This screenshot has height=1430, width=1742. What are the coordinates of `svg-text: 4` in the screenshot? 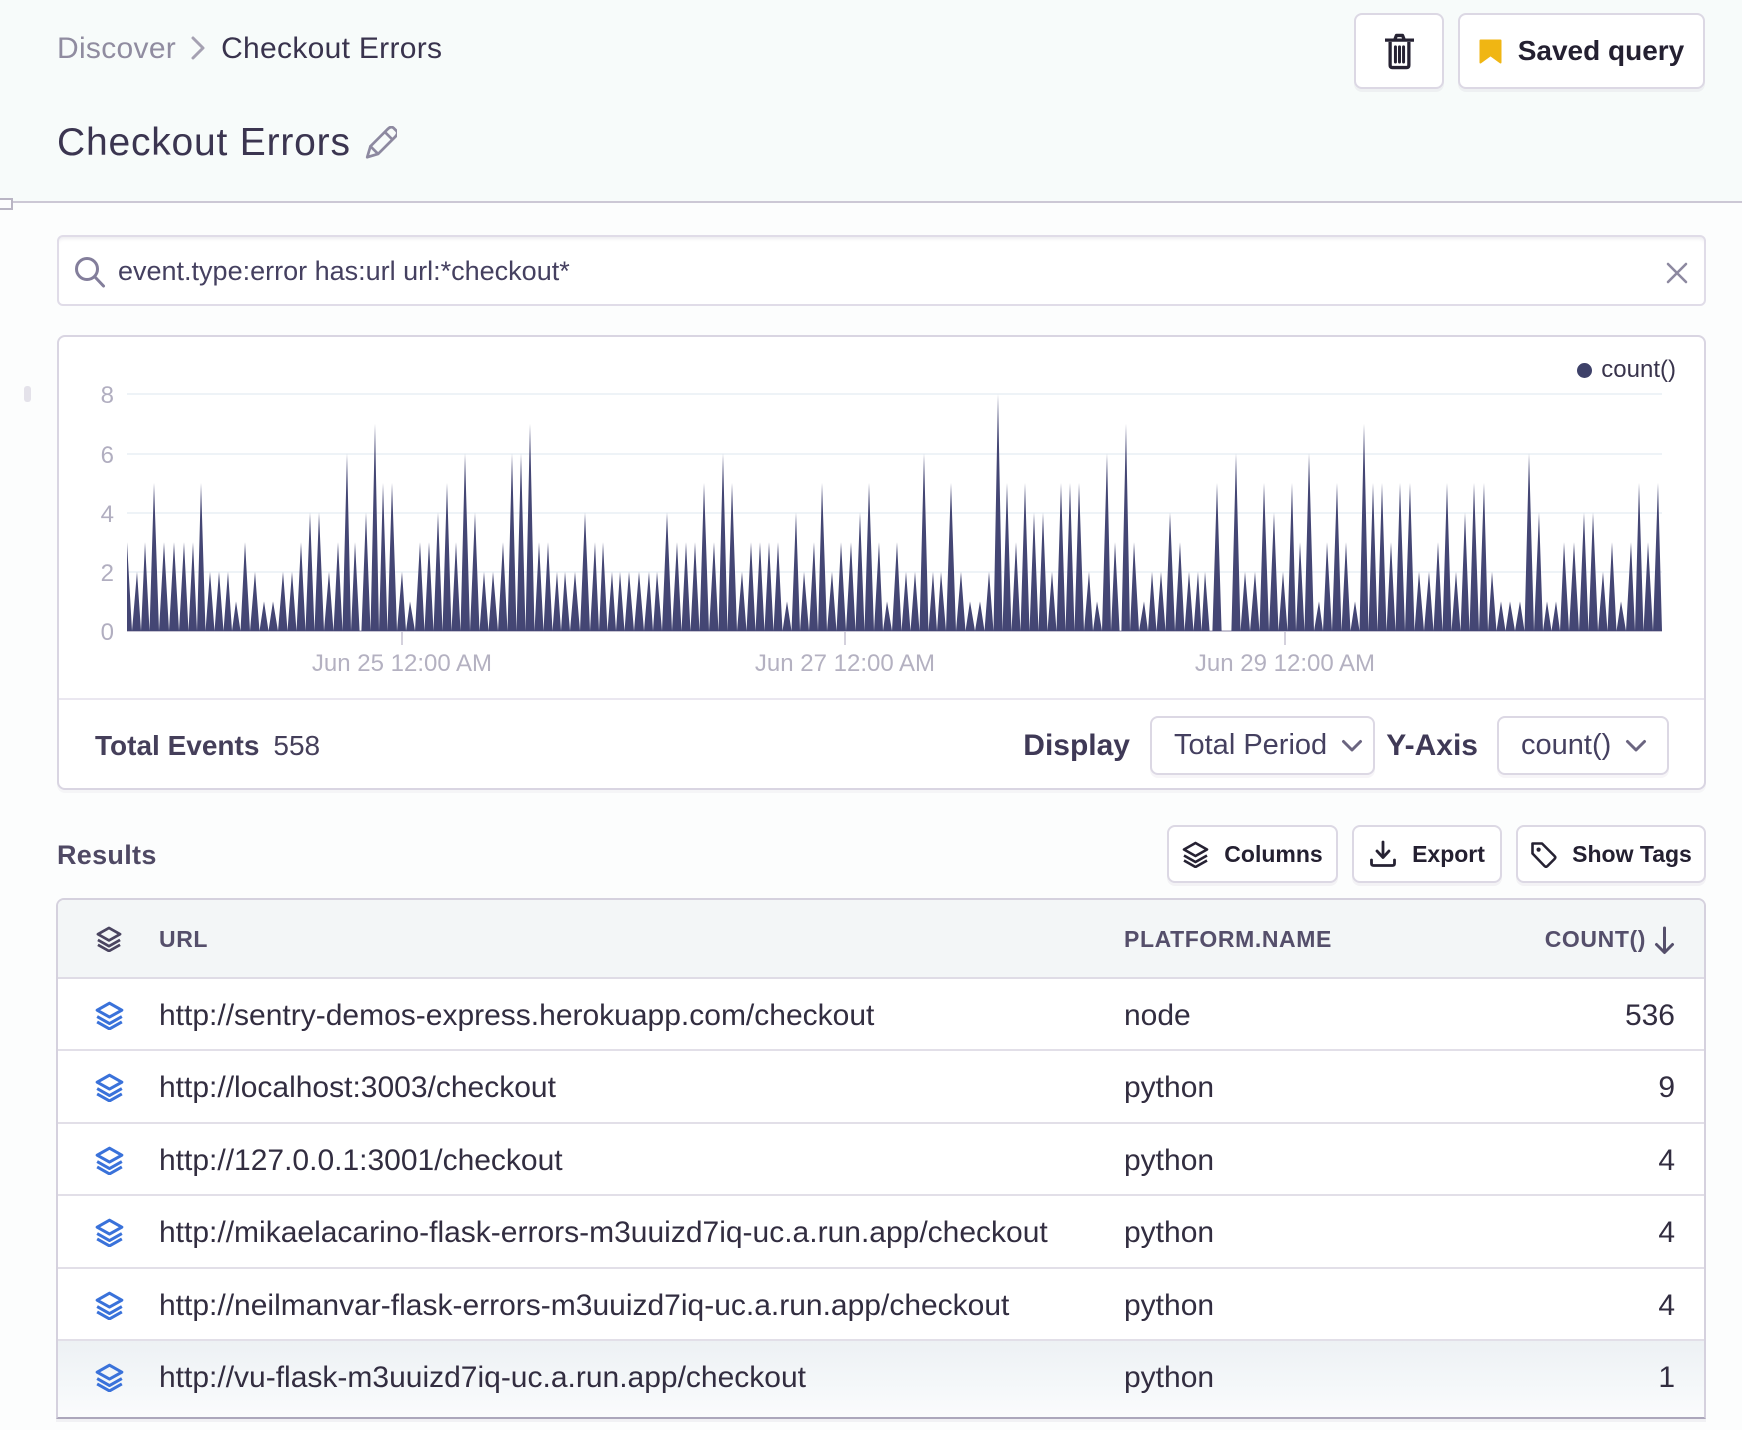 It's located at (107, 514).